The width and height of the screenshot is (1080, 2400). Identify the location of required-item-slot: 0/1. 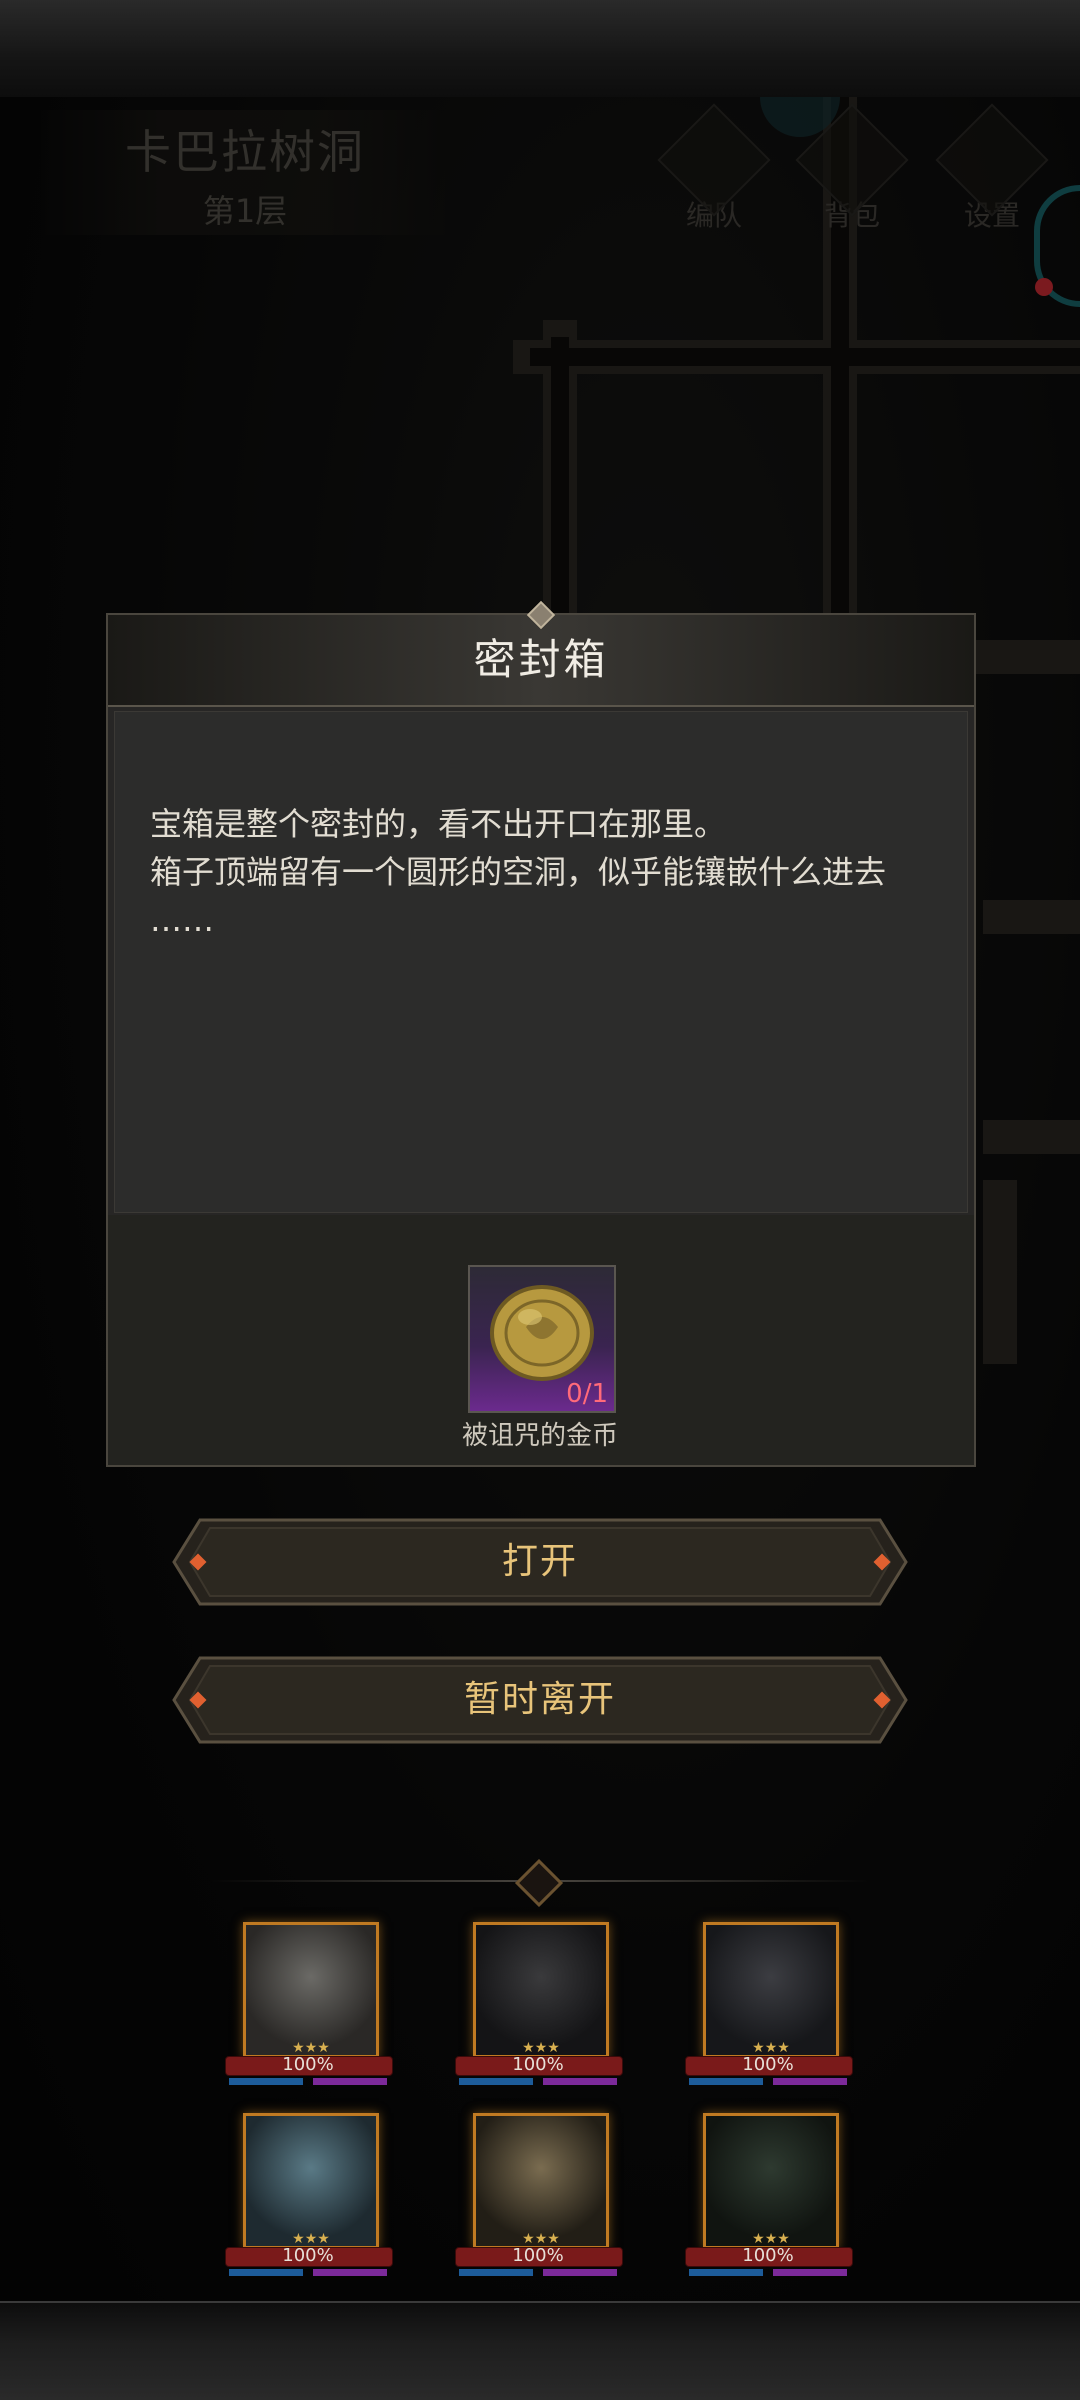
(542, 1339).